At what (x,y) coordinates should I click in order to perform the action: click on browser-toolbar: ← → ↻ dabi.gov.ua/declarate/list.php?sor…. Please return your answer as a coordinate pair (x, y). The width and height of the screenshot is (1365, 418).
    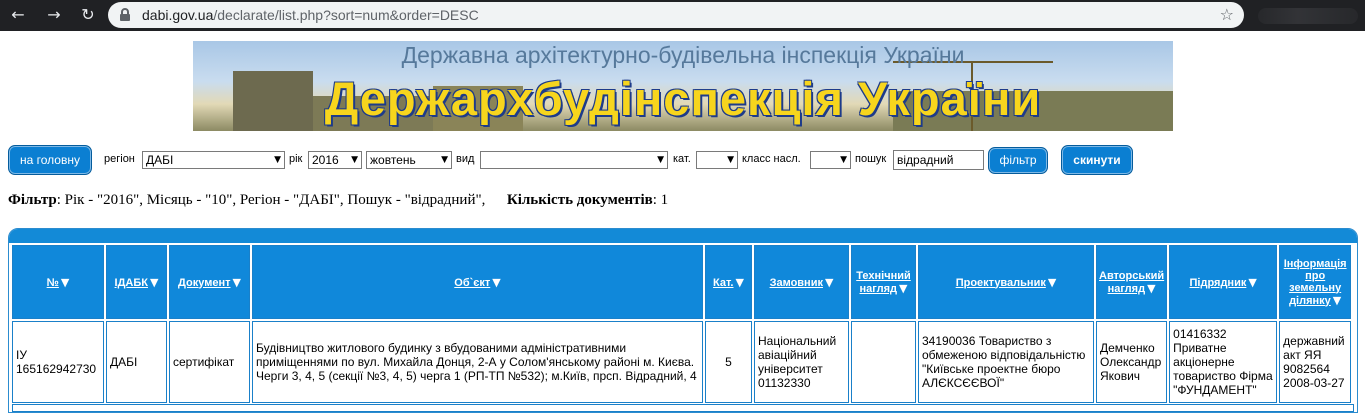
    Looking at the image, I should click on (682, 15).